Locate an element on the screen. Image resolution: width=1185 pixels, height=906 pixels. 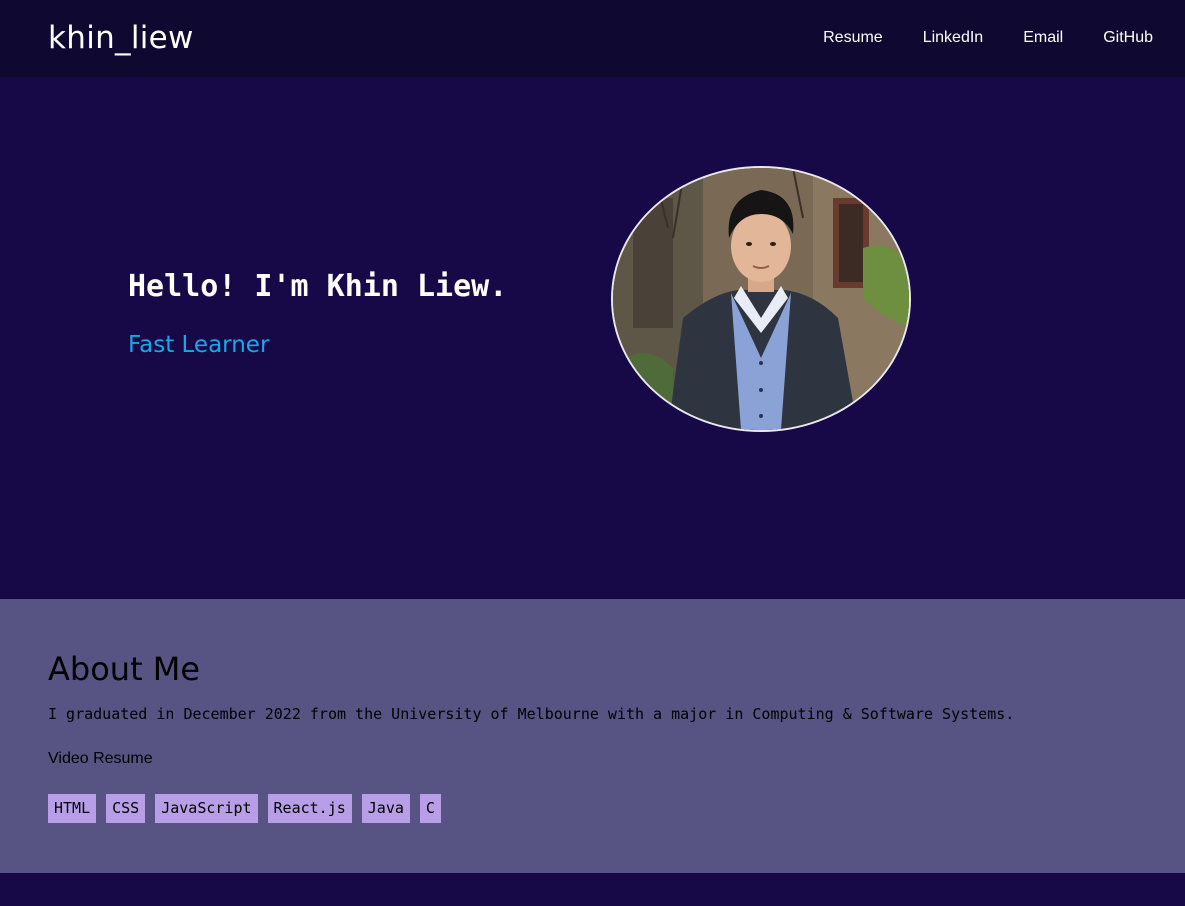
about-heading: About Me is located at coordinates (124, 669).